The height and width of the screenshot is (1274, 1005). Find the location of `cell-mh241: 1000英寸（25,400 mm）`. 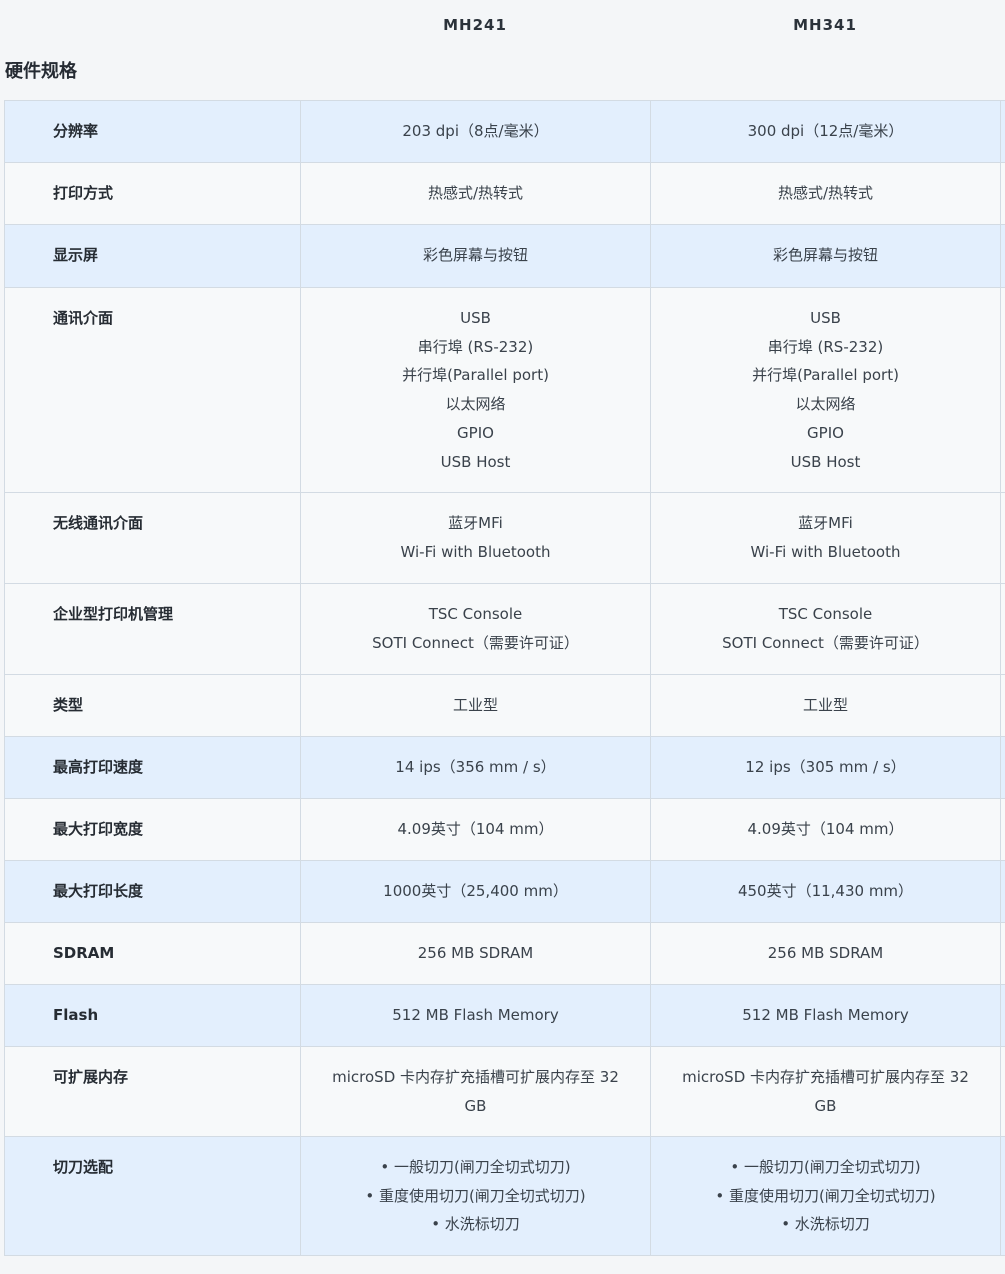

cell-mh241: 1000英寸（25,400 mm） is located at coordinates (475, 891).